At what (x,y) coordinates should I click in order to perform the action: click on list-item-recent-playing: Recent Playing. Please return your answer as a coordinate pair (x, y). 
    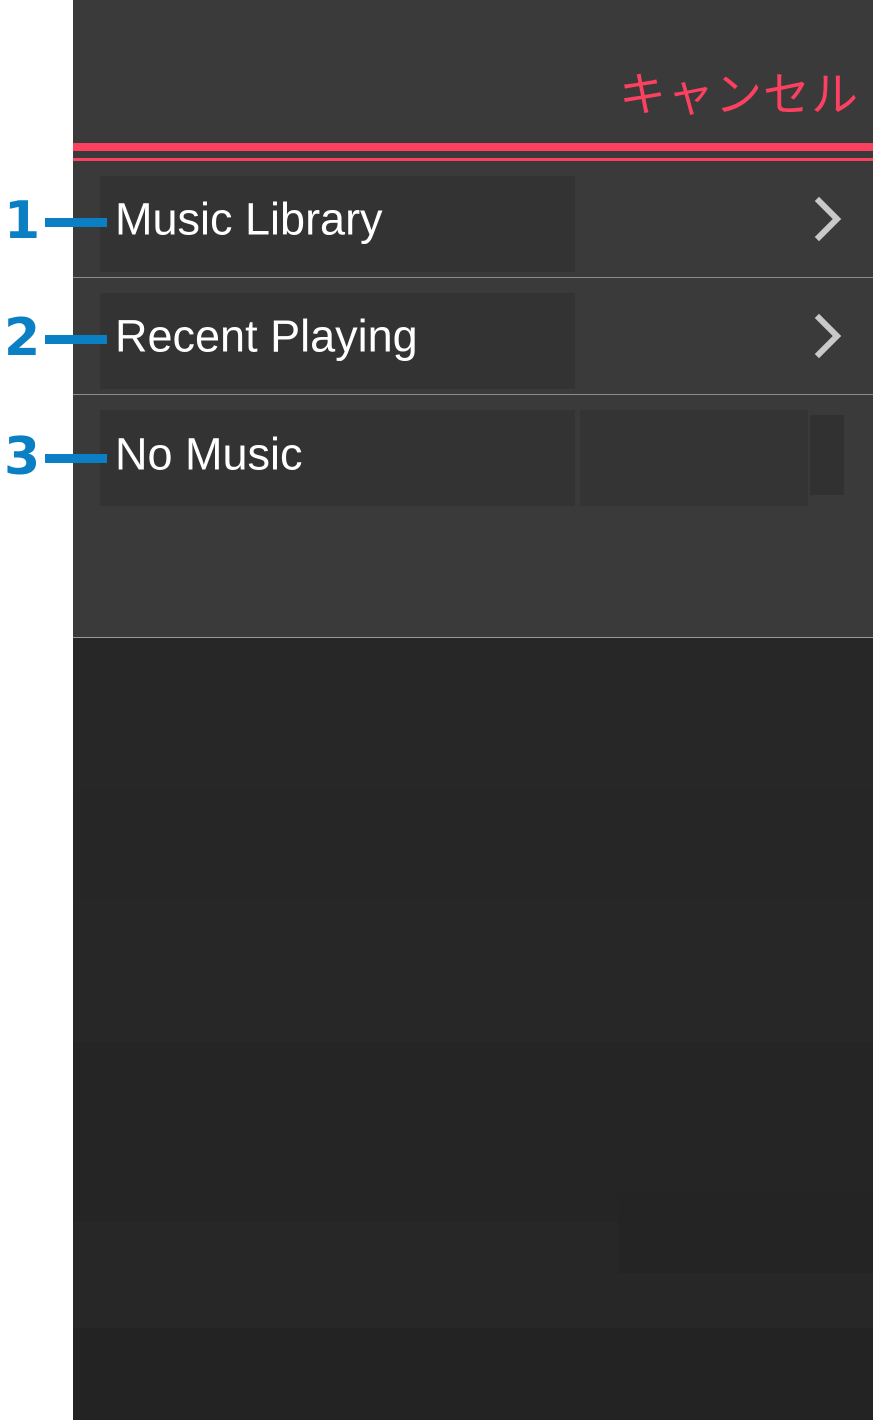
    Looking at the image, I should click on (473, 336).